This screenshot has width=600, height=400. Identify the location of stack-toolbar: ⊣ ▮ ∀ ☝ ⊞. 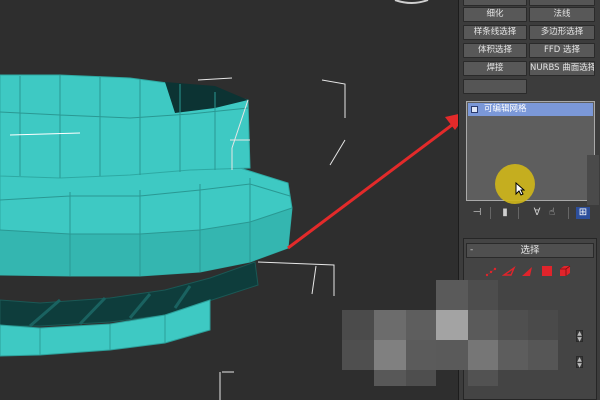
(530, 213).